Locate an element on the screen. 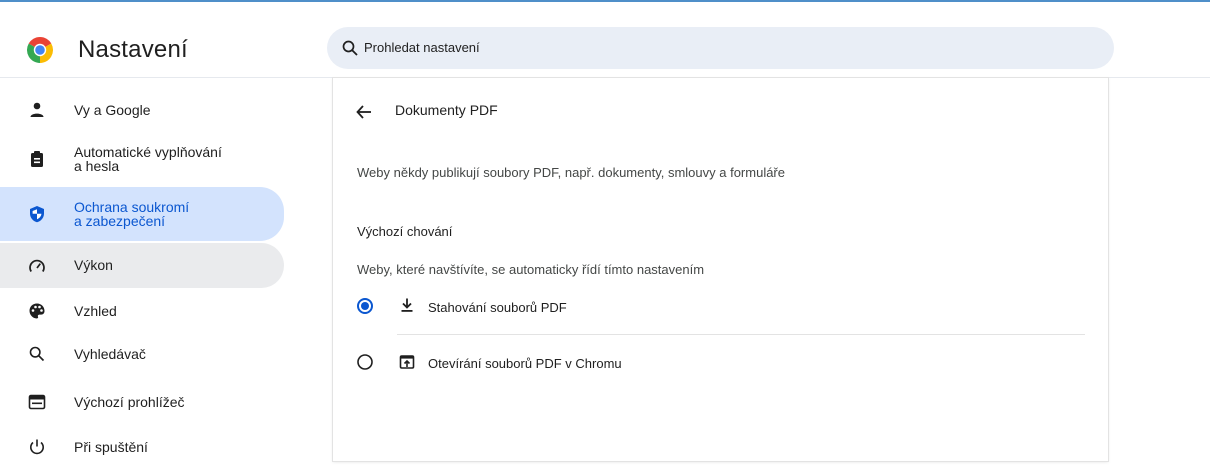 The width and height of the screenshot is (1210, 467). section-title: Dokumenty PDF is located at coordinates (446, 110).